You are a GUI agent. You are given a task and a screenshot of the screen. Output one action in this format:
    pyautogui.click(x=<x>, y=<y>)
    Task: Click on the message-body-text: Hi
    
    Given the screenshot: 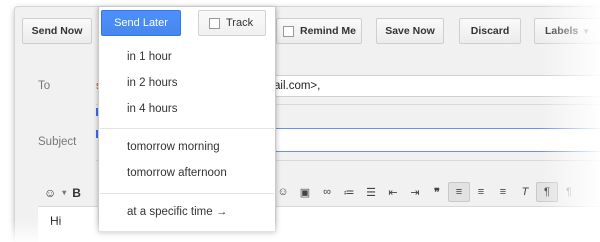 What is the action you would take?
    pyautogui.click(x=56, y=221)
    